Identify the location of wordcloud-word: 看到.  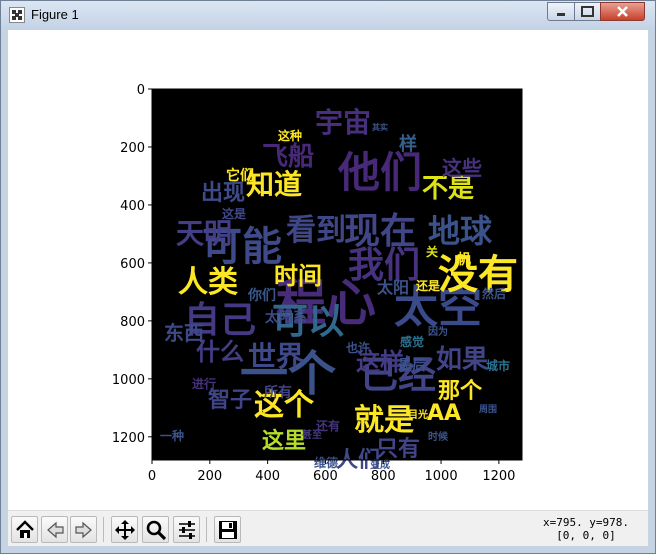
(316, 230).